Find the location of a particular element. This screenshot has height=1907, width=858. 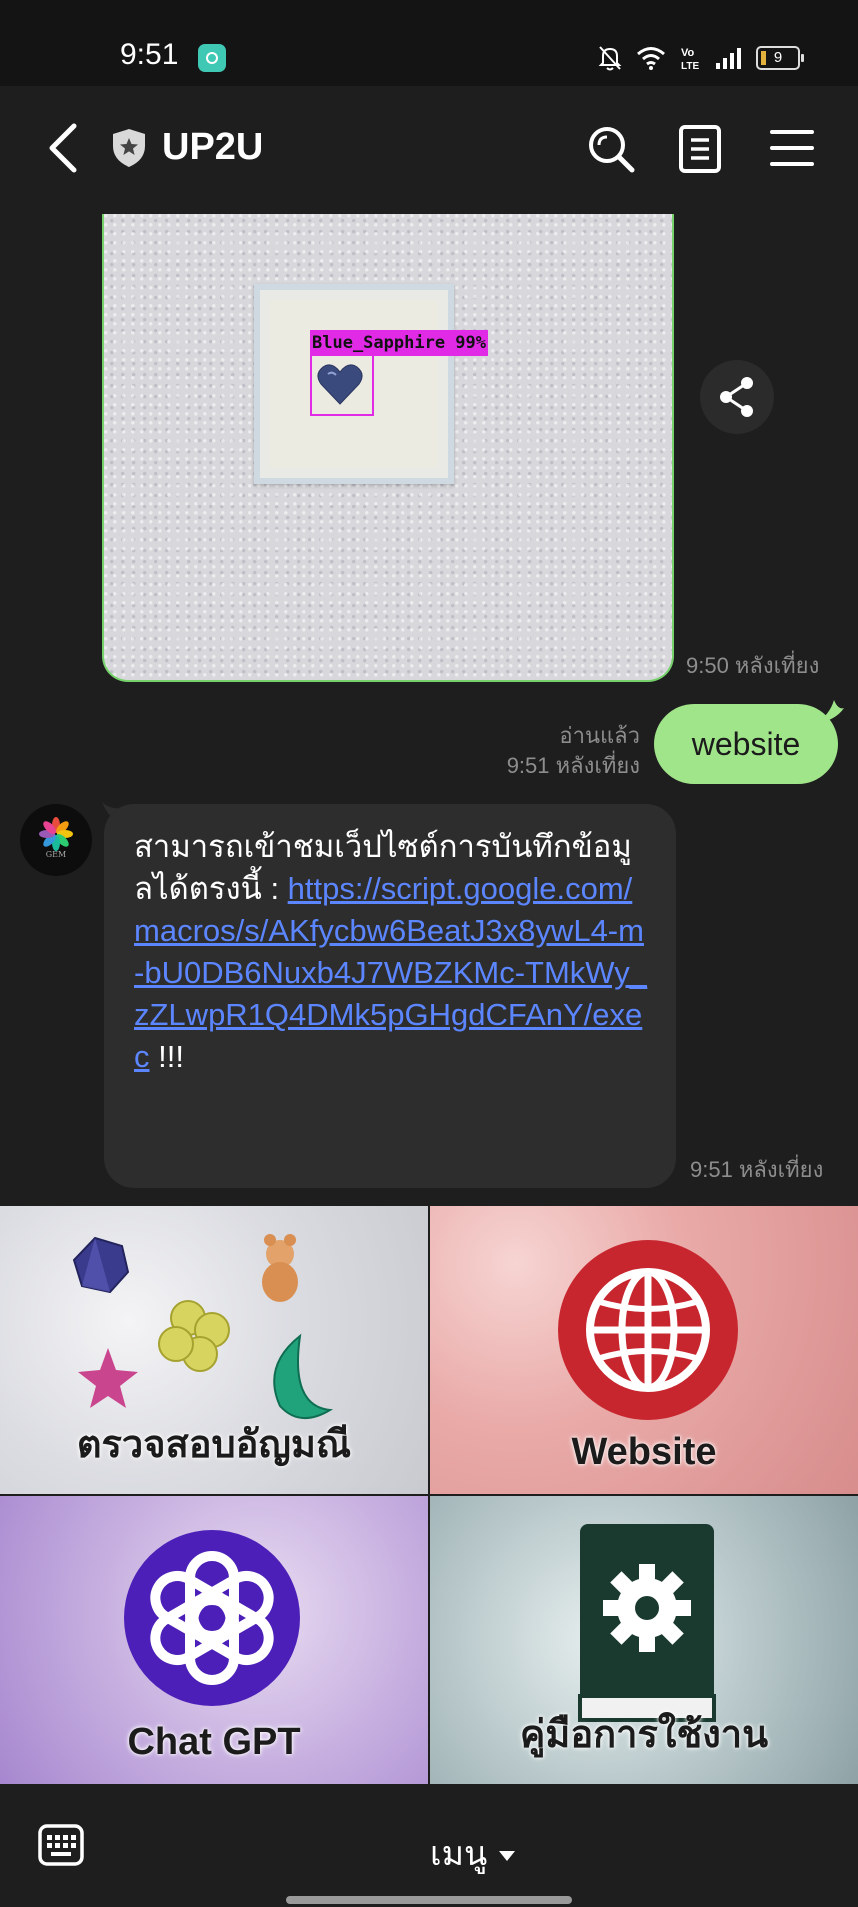

volte-icon: Vo LTE is located at coordinates (690, 59).